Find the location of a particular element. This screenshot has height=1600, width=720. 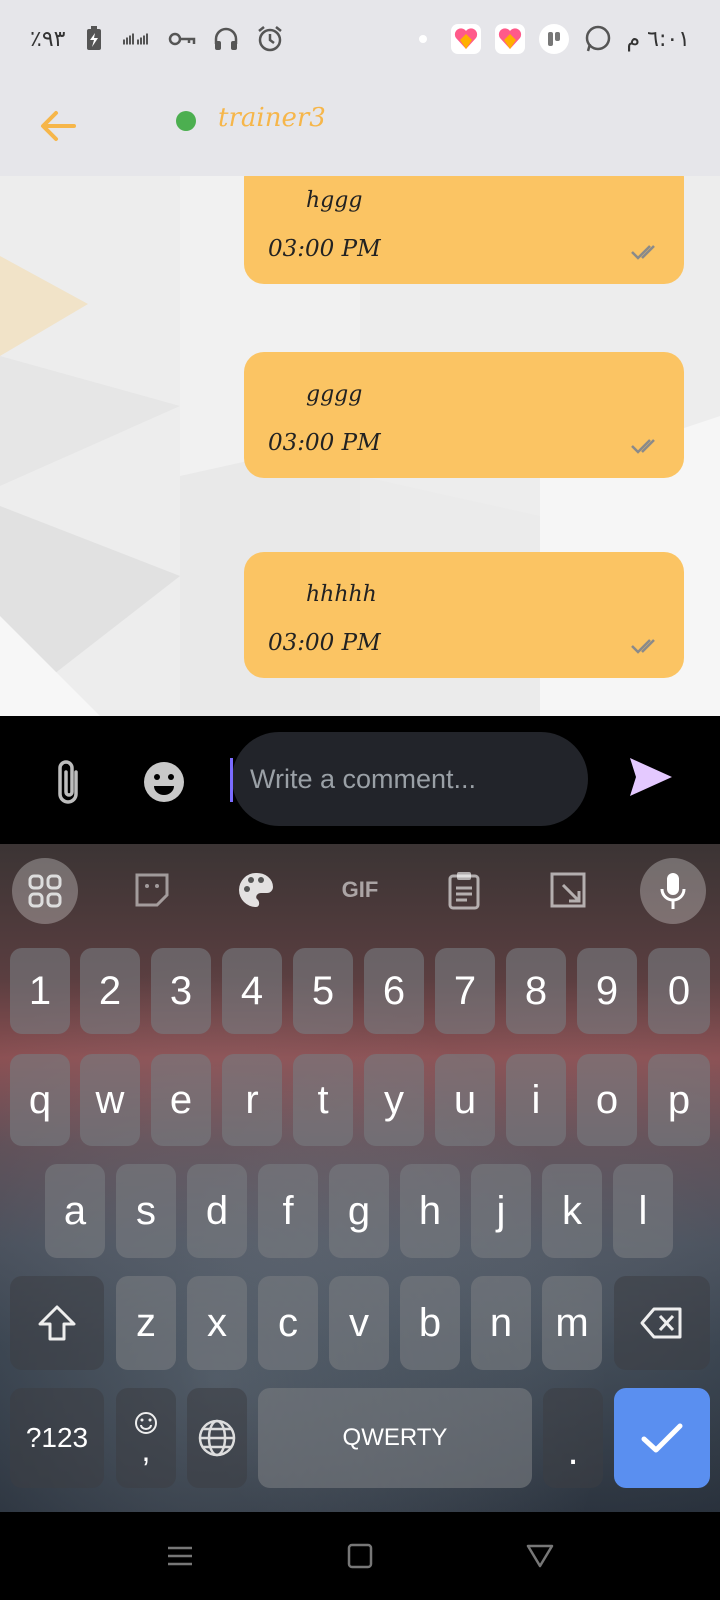

key-l: l is located at coordinates (643, 1211).